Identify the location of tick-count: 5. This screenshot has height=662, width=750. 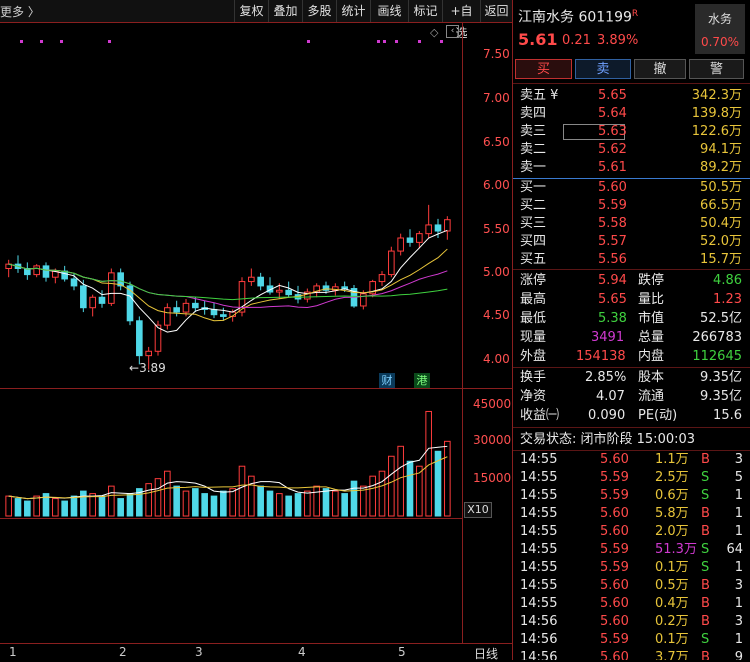
(738, 477).